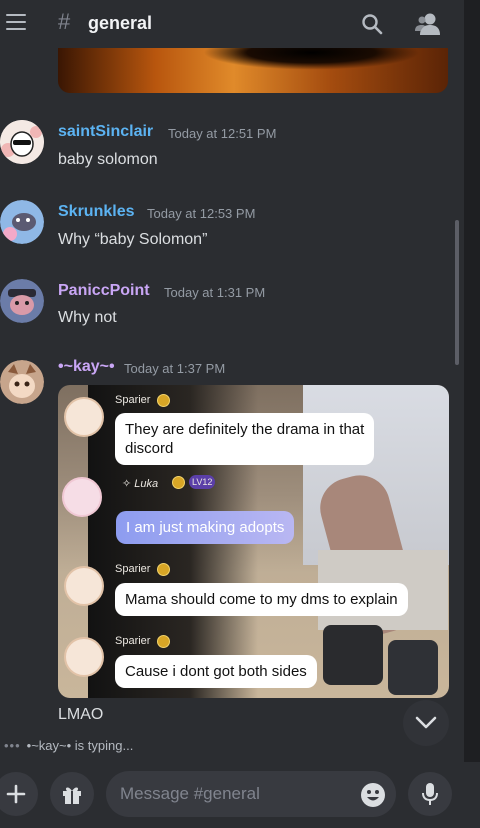 The height and width of the screenshot is (828, 480). Describe the element at coordinates (201, 213) in the screenshot. I see `timestamp: Today at 12:53 PM` at that location.